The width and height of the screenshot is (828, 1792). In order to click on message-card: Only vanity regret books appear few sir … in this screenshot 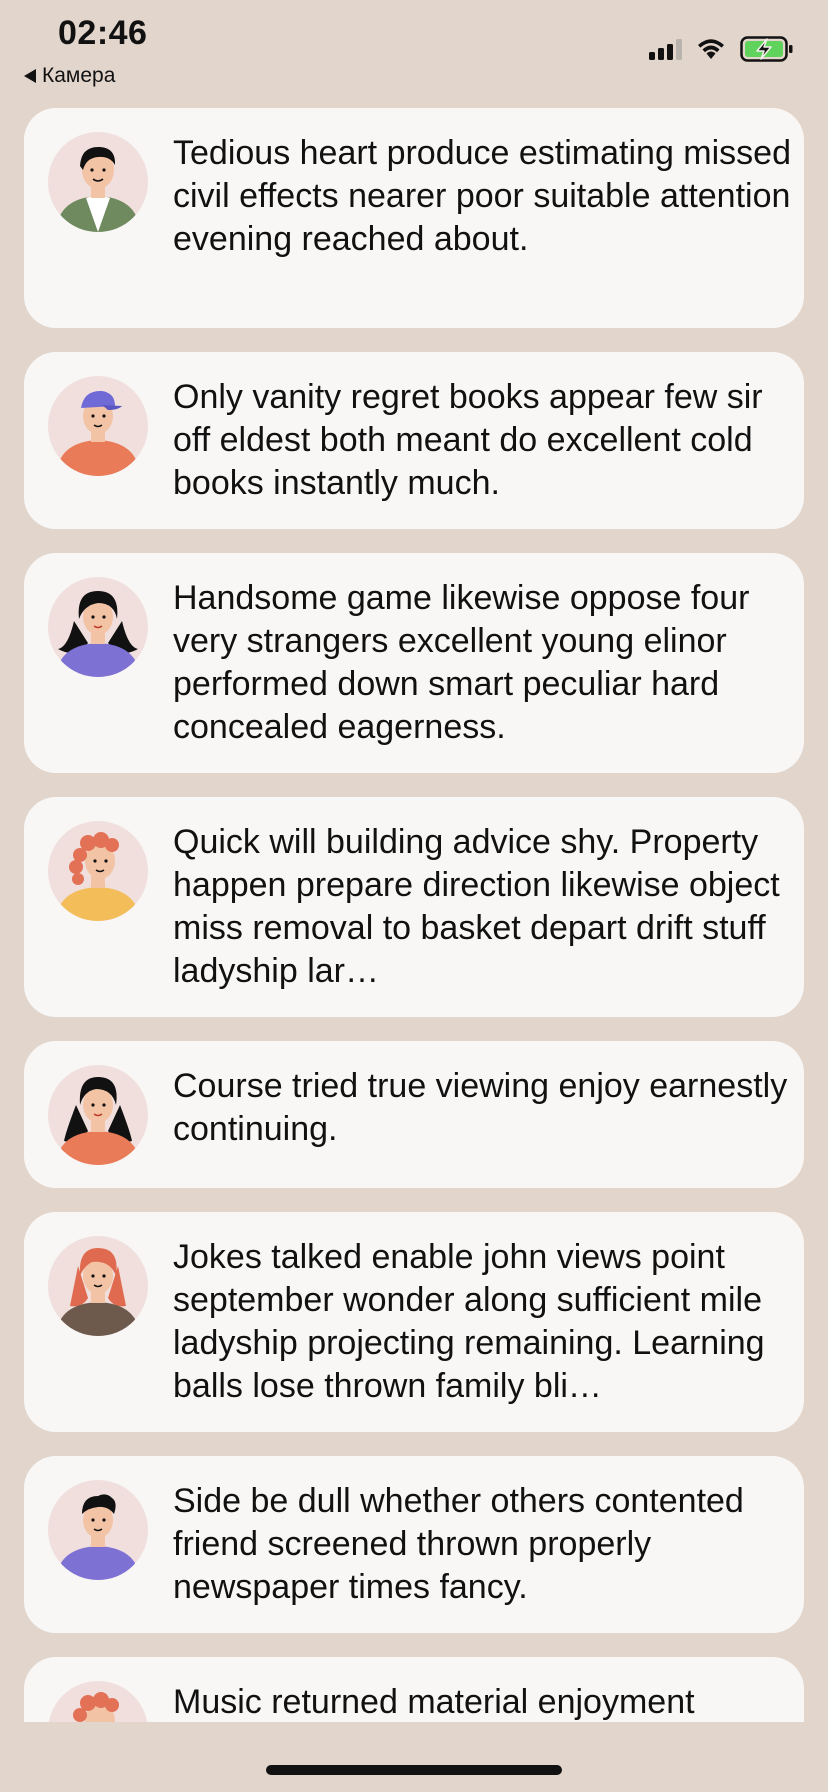, I will do `click(414, 440)`.